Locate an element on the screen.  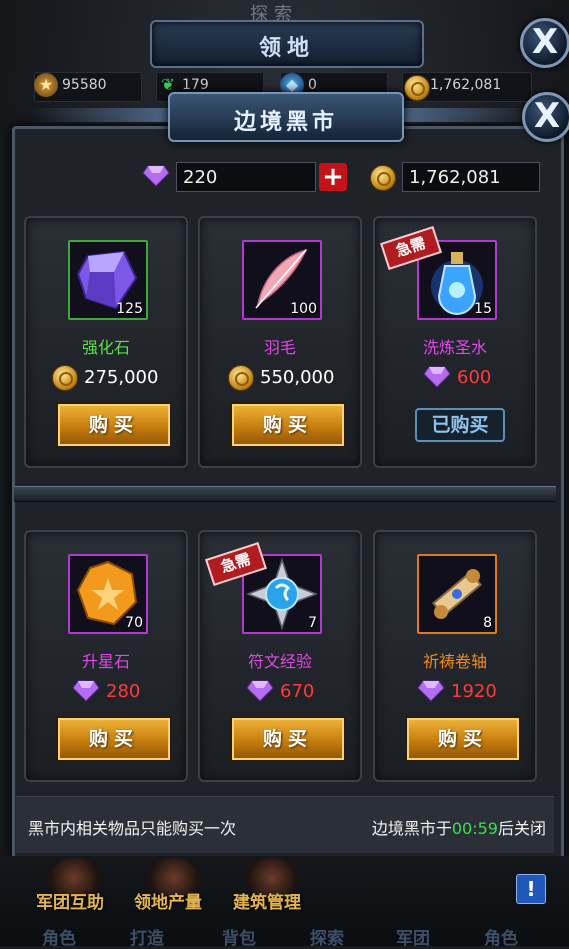
tab-more: 角色 is located at coordinates (501, 936).